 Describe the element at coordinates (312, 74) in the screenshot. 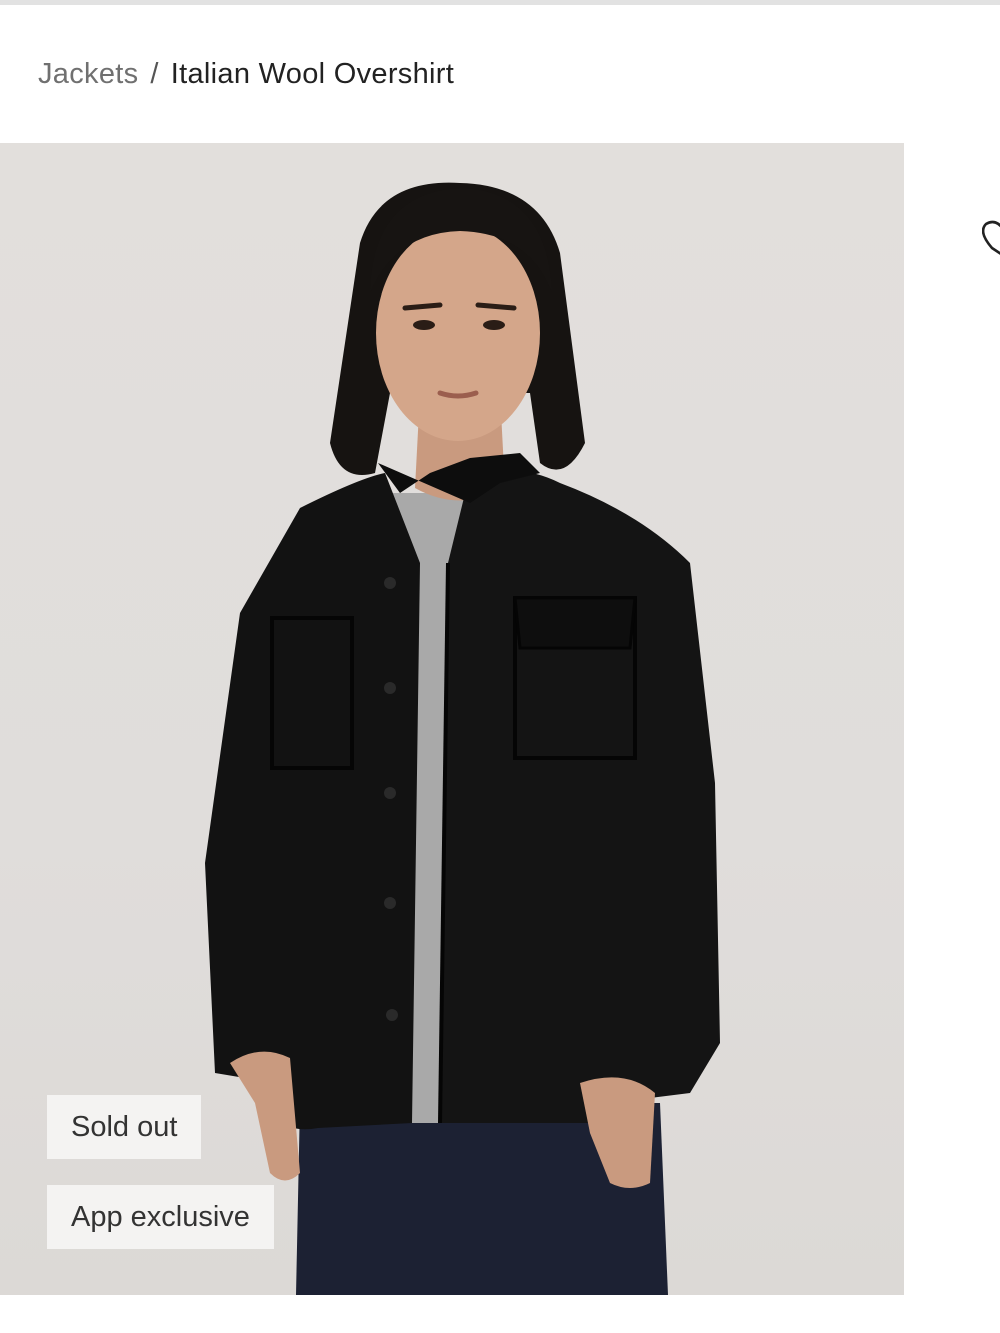

I see `breadcrumb-current-product: Italian Wool Overshirt` at that location.